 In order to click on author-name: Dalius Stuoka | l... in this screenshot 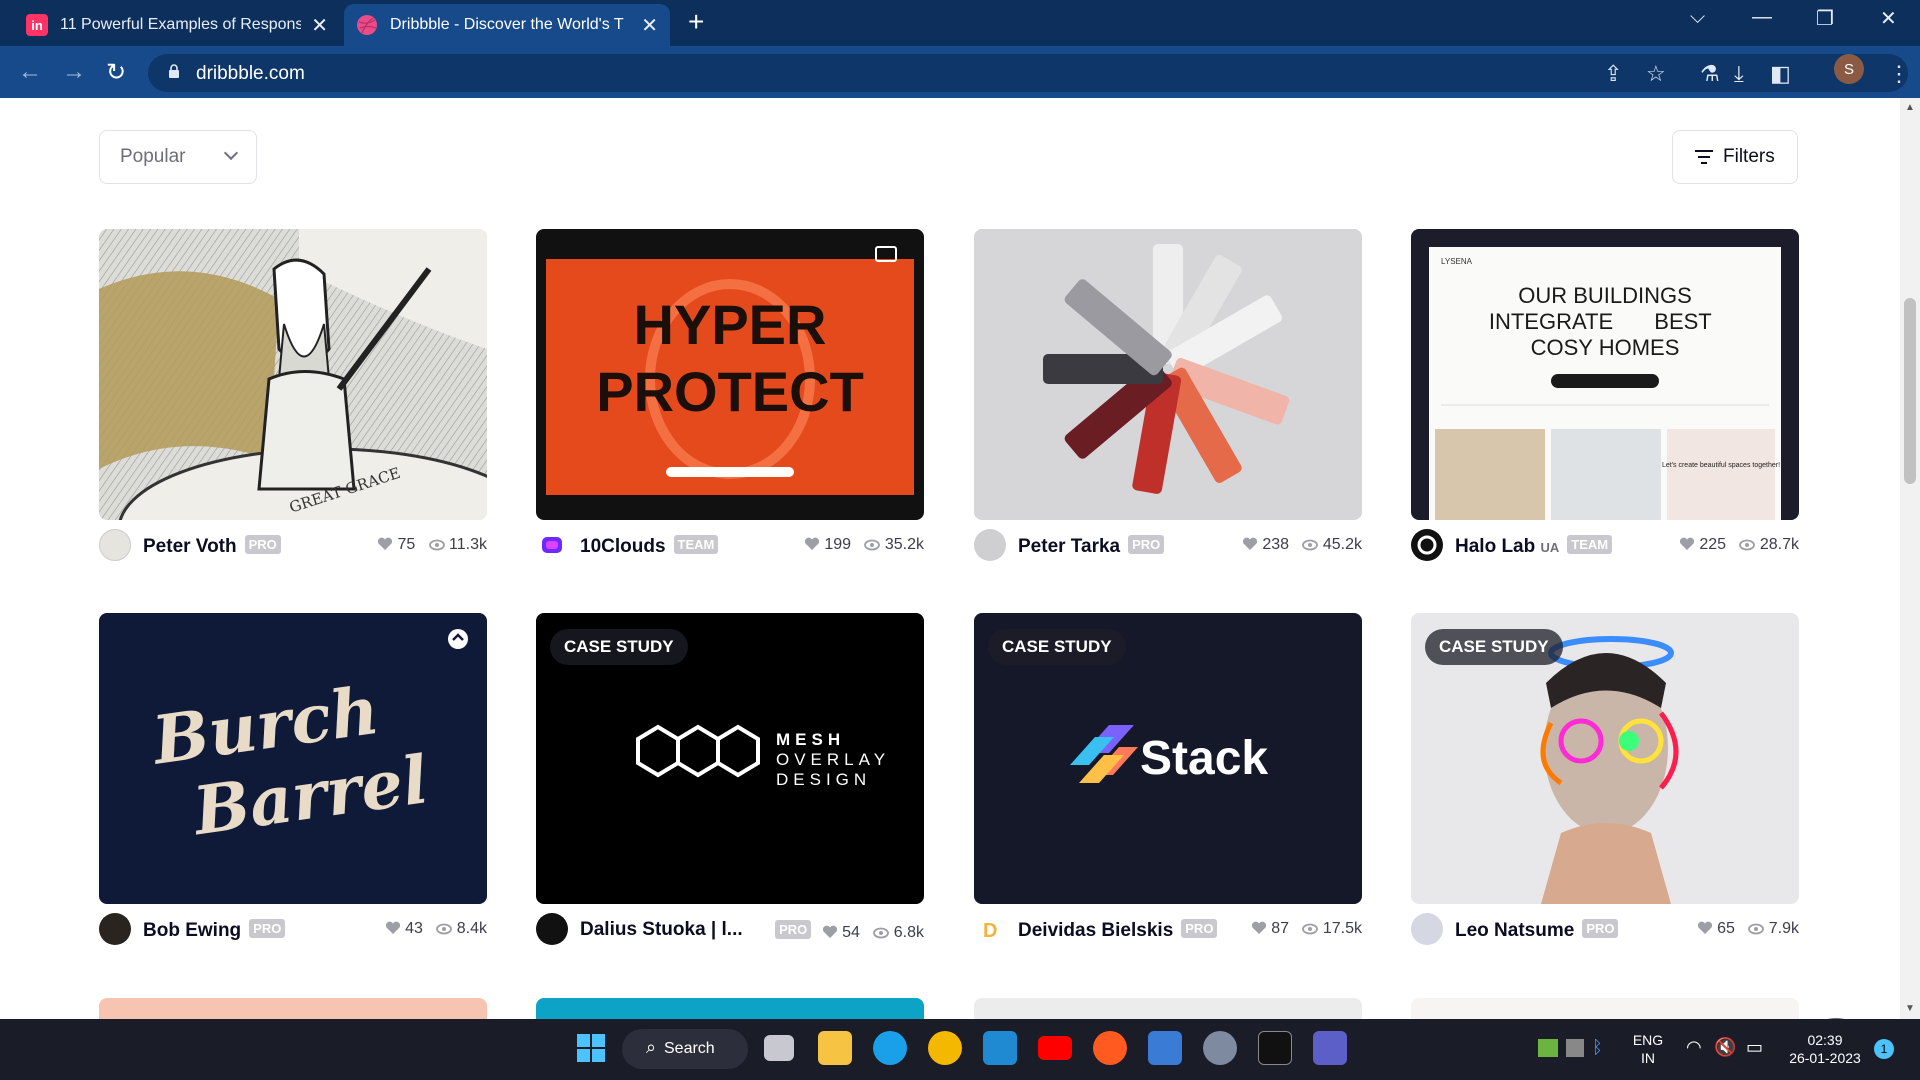, I will do `click(661, 930)`.